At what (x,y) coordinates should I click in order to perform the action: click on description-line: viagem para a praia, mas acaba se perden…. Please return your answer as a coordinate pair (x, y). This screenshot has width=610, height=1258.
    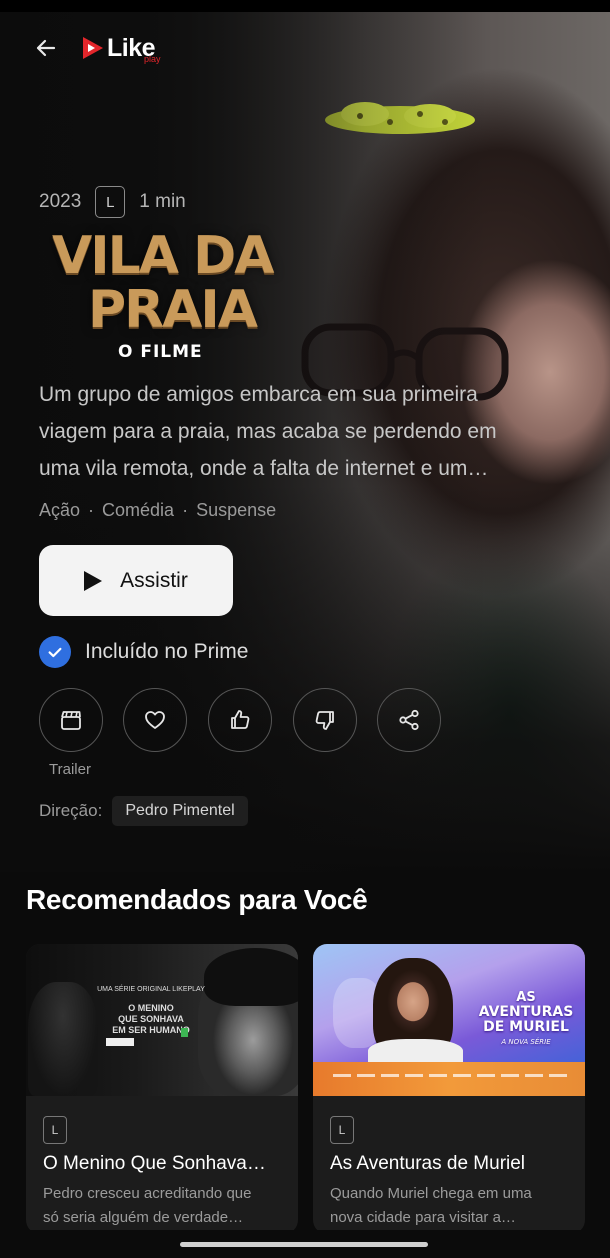
    Looking at the image, I should click on (268, 431).